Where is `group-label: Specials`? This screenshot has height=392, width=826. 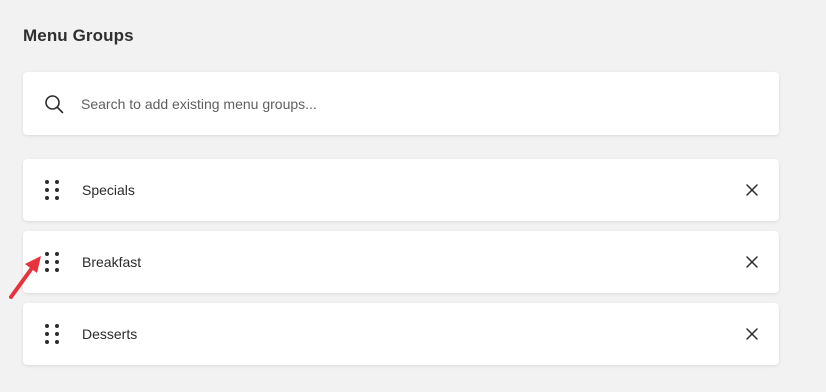 group-label: Specials is located at coordinates (108, 190).